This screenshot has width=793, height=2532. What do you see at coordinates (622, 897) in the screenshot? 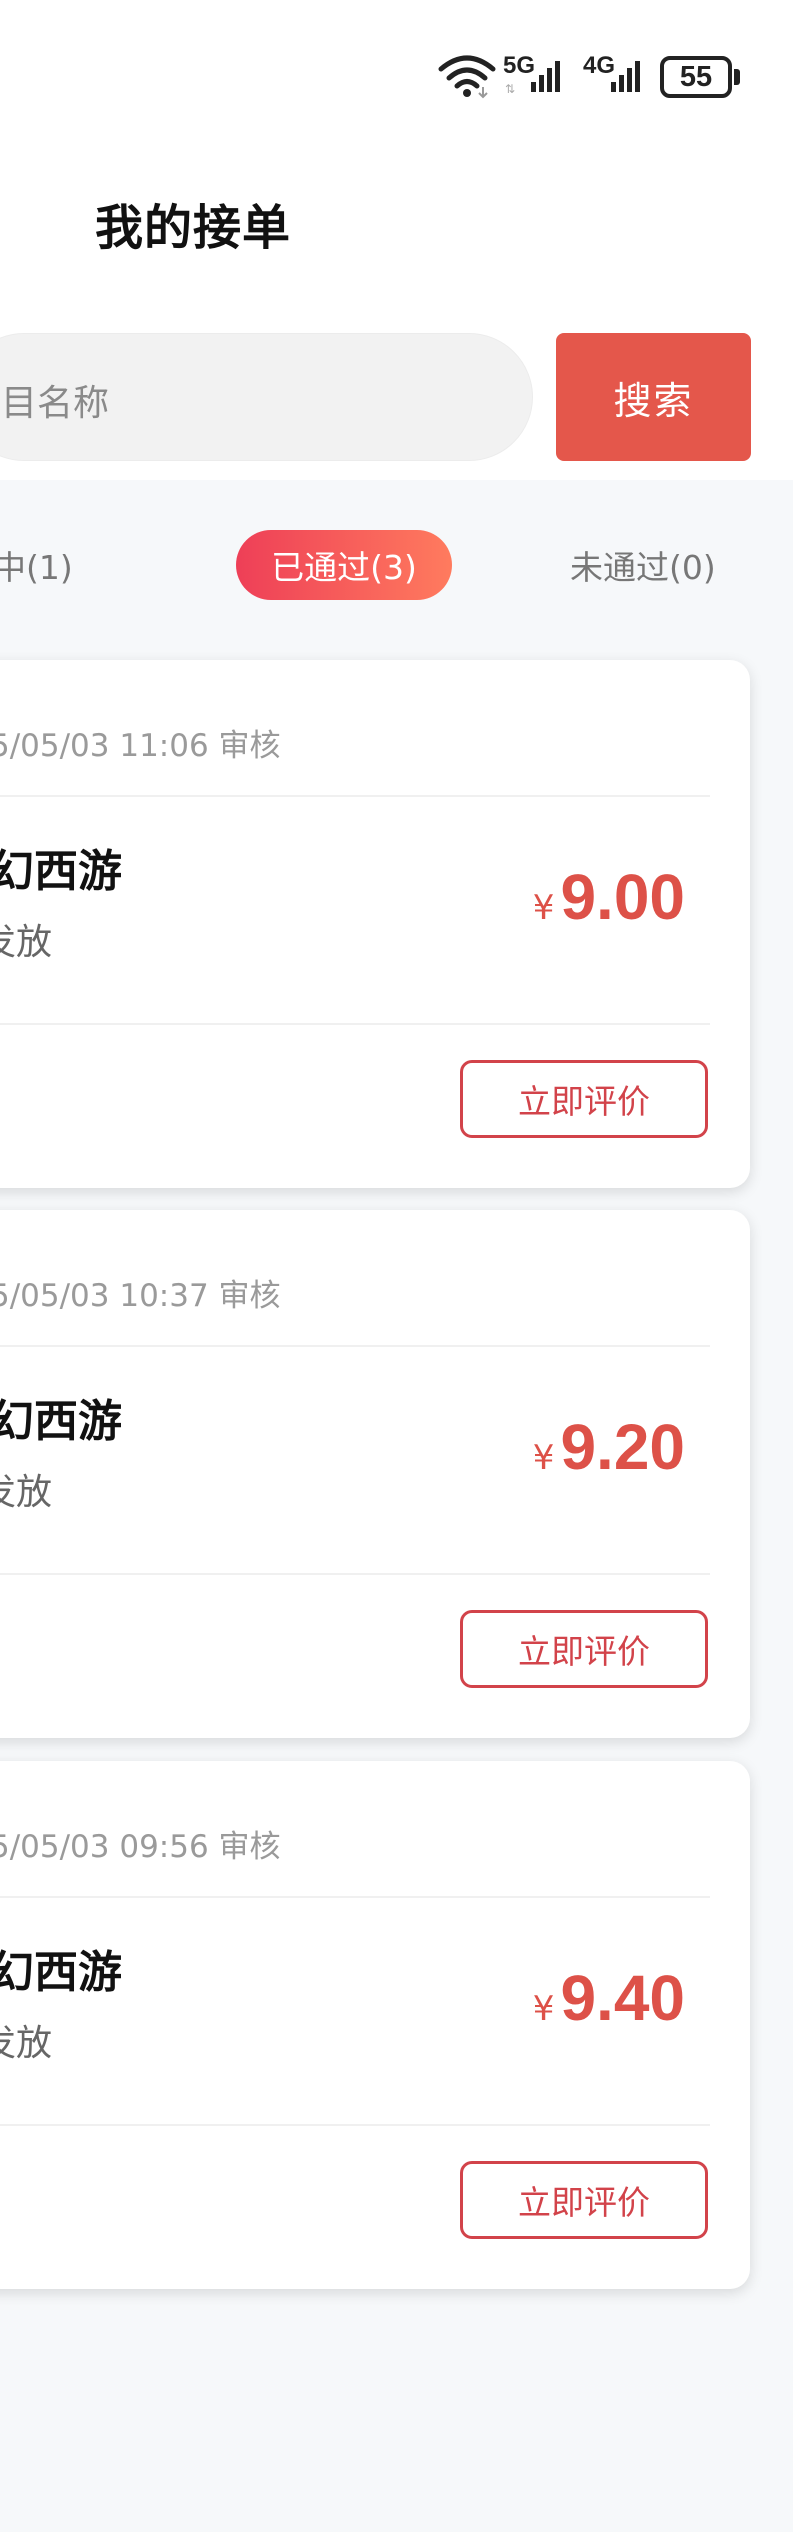
I see `price-amount: 9.00` at bounding box center [622, 897].